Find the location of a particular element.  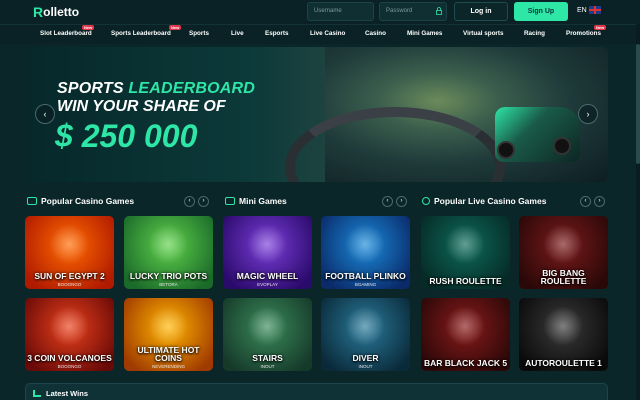

popular-casino-arrows: ‹ › is located at coordinates (196, 201).